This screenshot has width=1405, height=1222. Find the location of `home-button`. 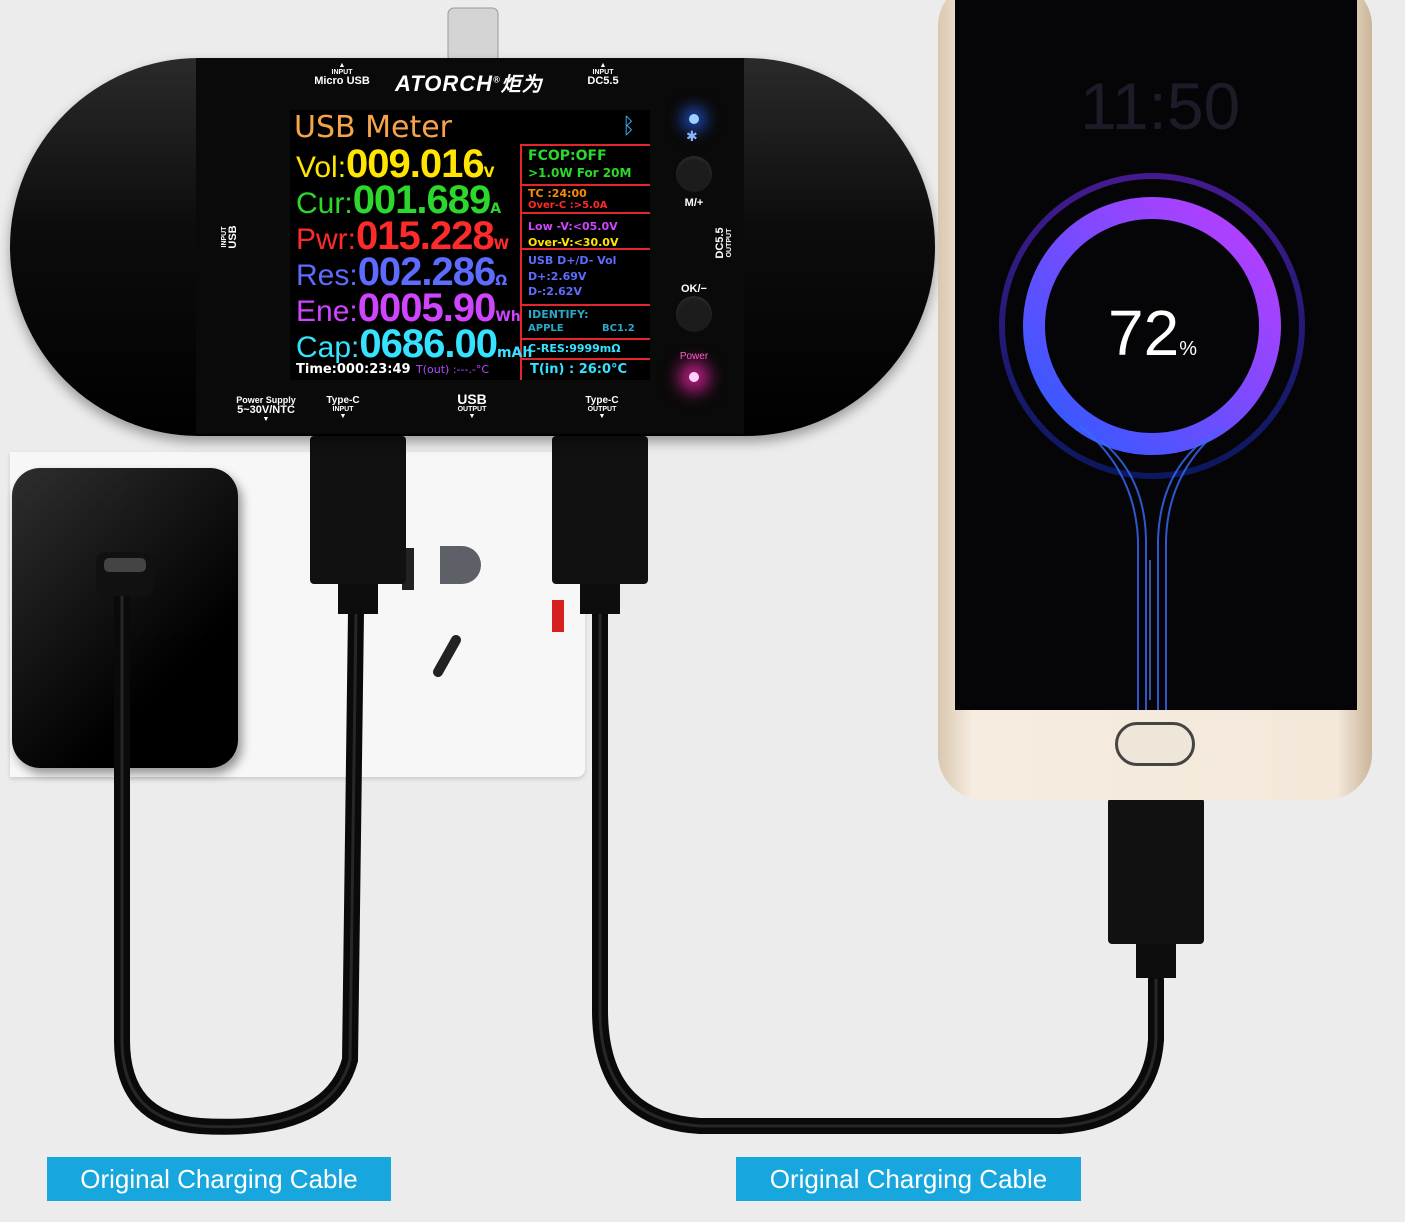

home-button is located at coordinates (1155, 744).